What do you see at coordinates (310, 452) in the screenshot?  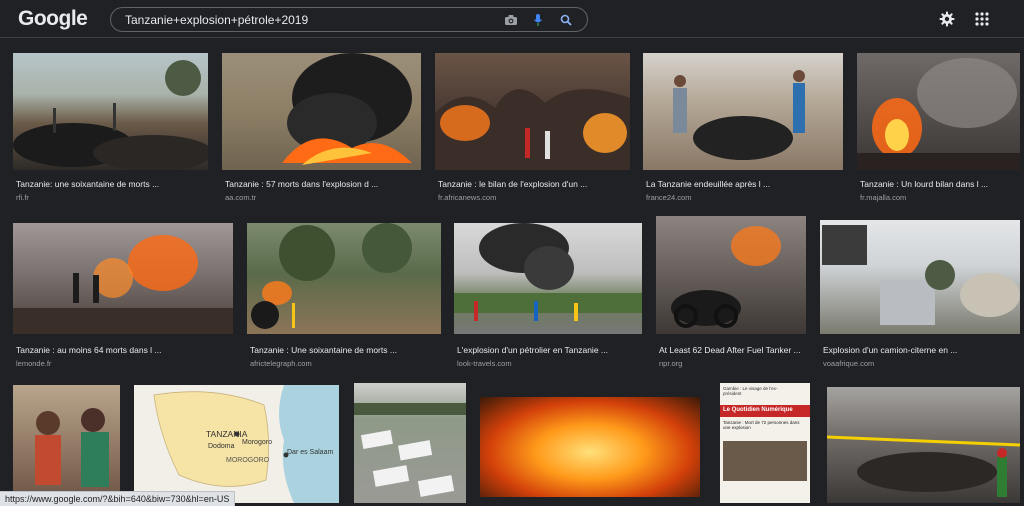 I see `map-city-label: Dar es Salaam` at bounding box center [310, 452].